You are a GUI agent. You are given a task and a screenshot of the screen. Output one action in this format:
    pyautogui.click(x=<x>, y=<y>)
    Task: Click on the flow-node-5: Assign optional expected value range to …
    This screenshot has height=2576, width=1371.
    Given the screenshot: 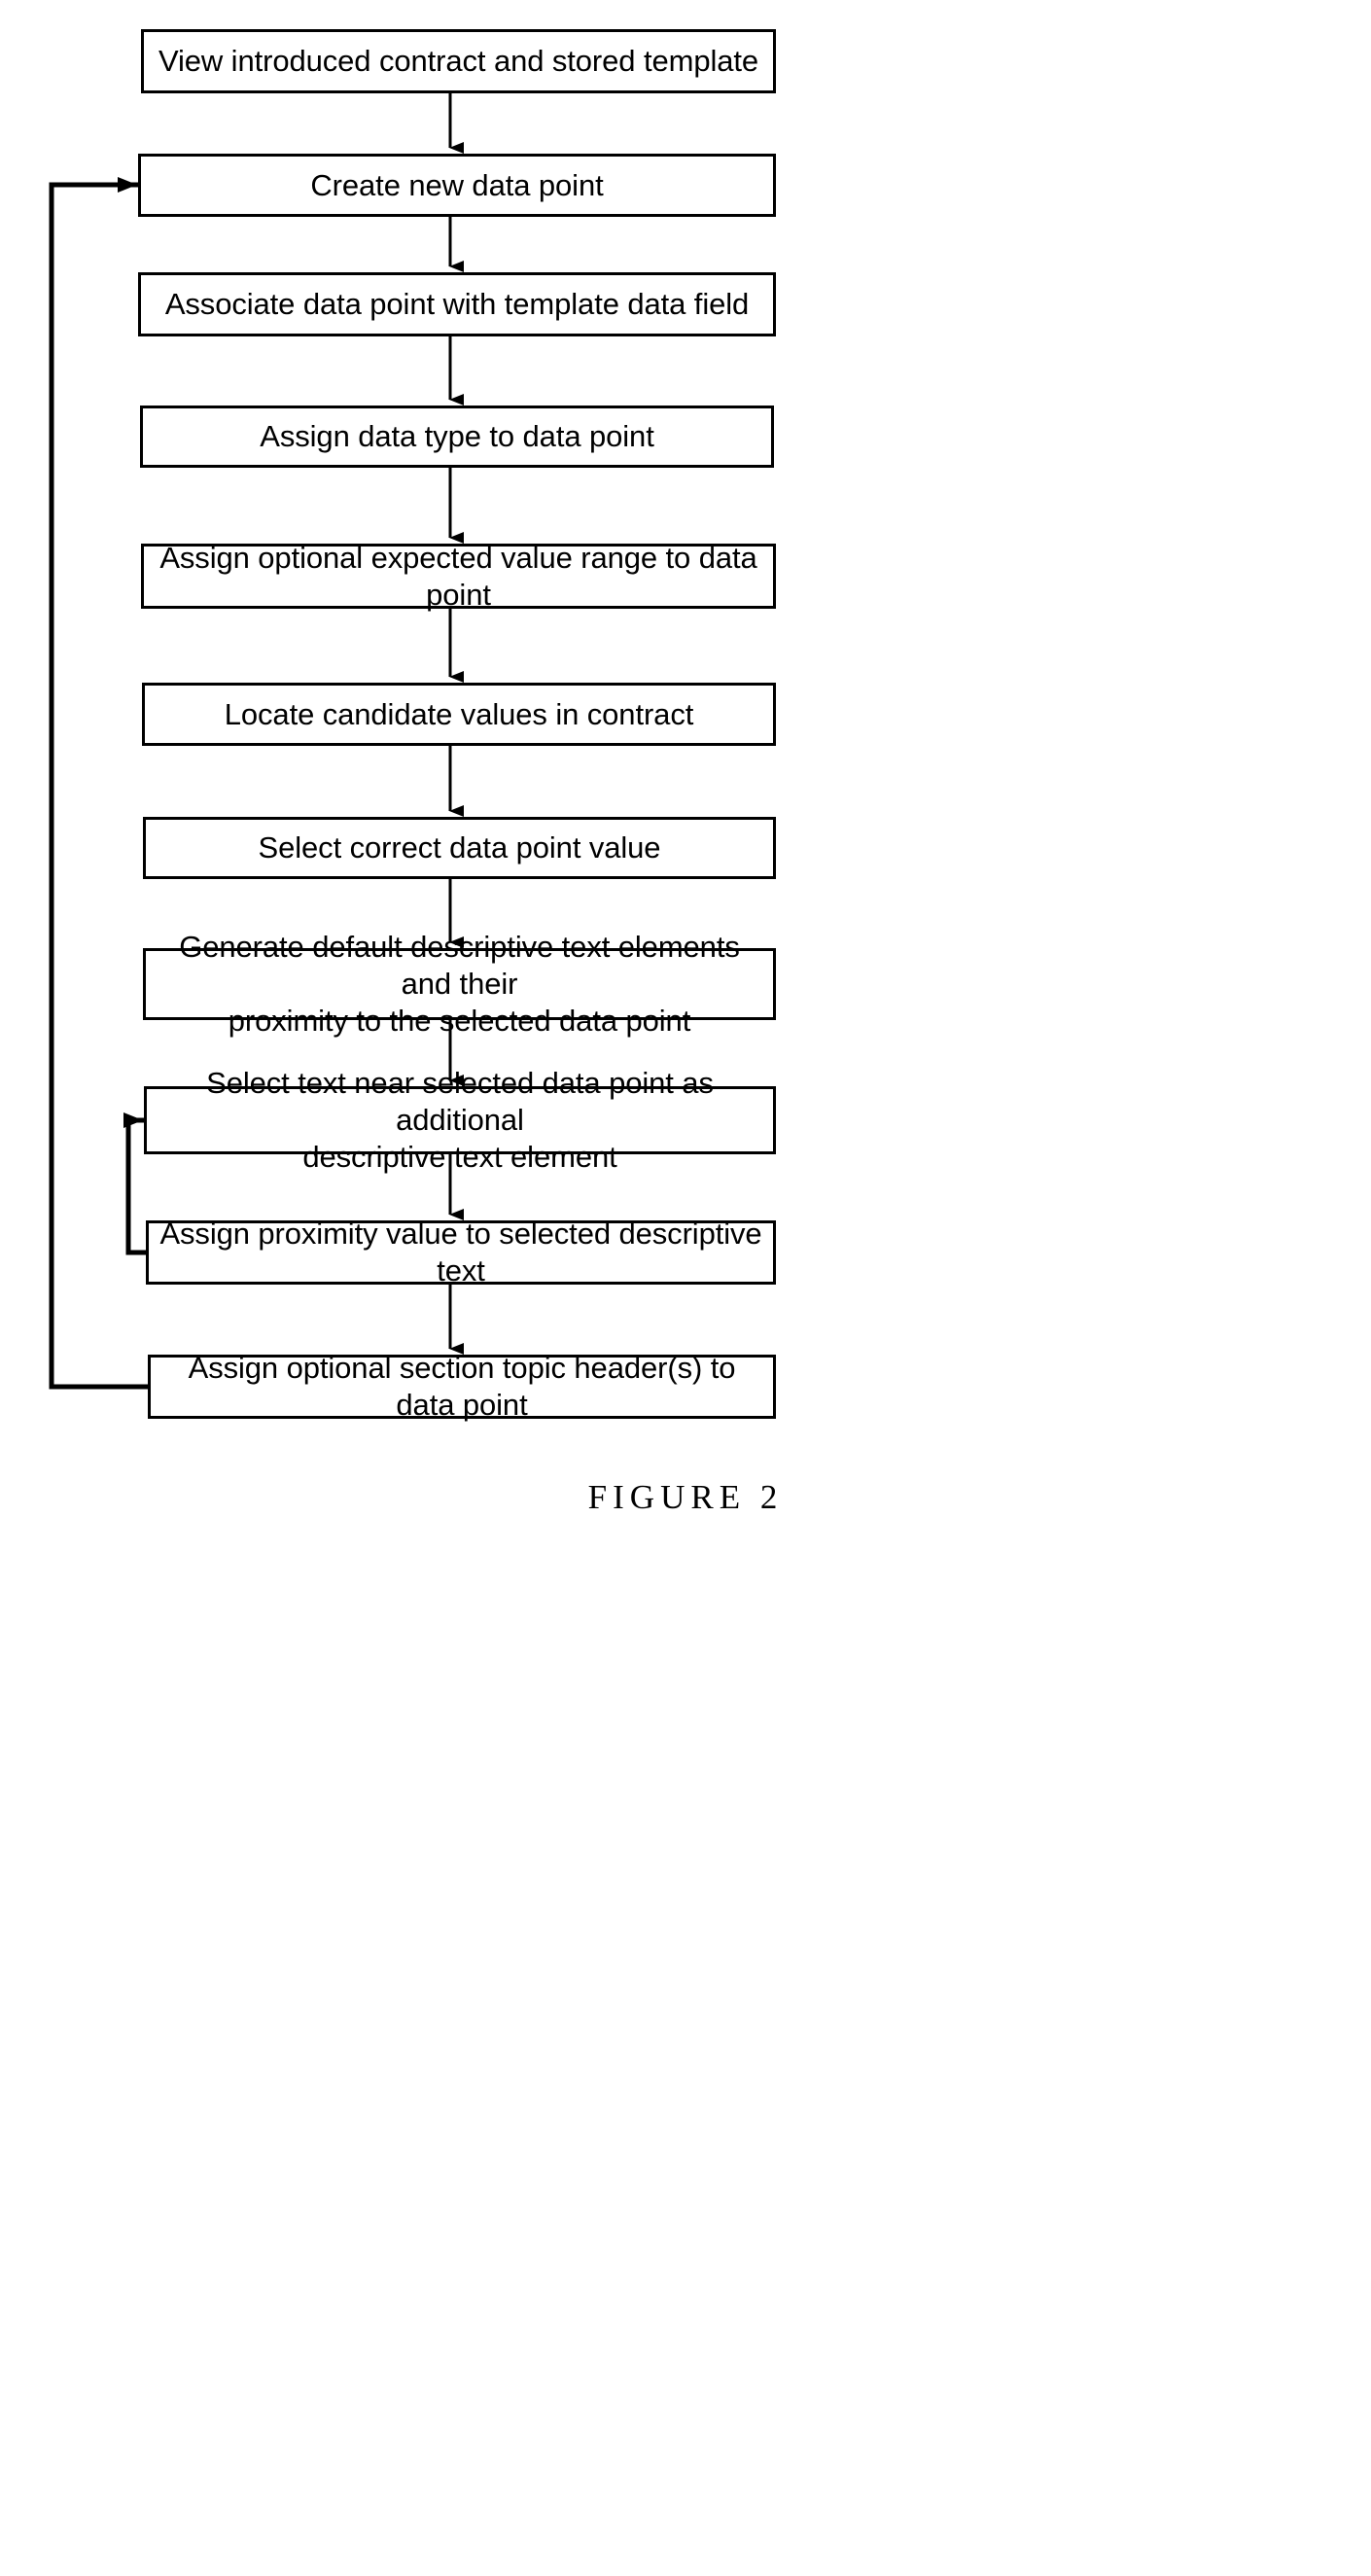 What is the action you would take?
    pyautogui.click(x=458, y=577)
    